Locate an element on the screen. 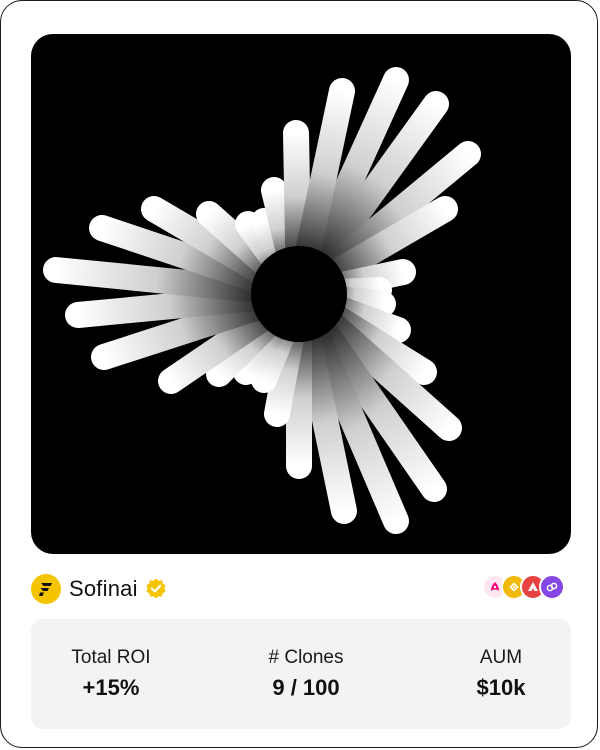  center-hole is located at coordinates (299, 294).